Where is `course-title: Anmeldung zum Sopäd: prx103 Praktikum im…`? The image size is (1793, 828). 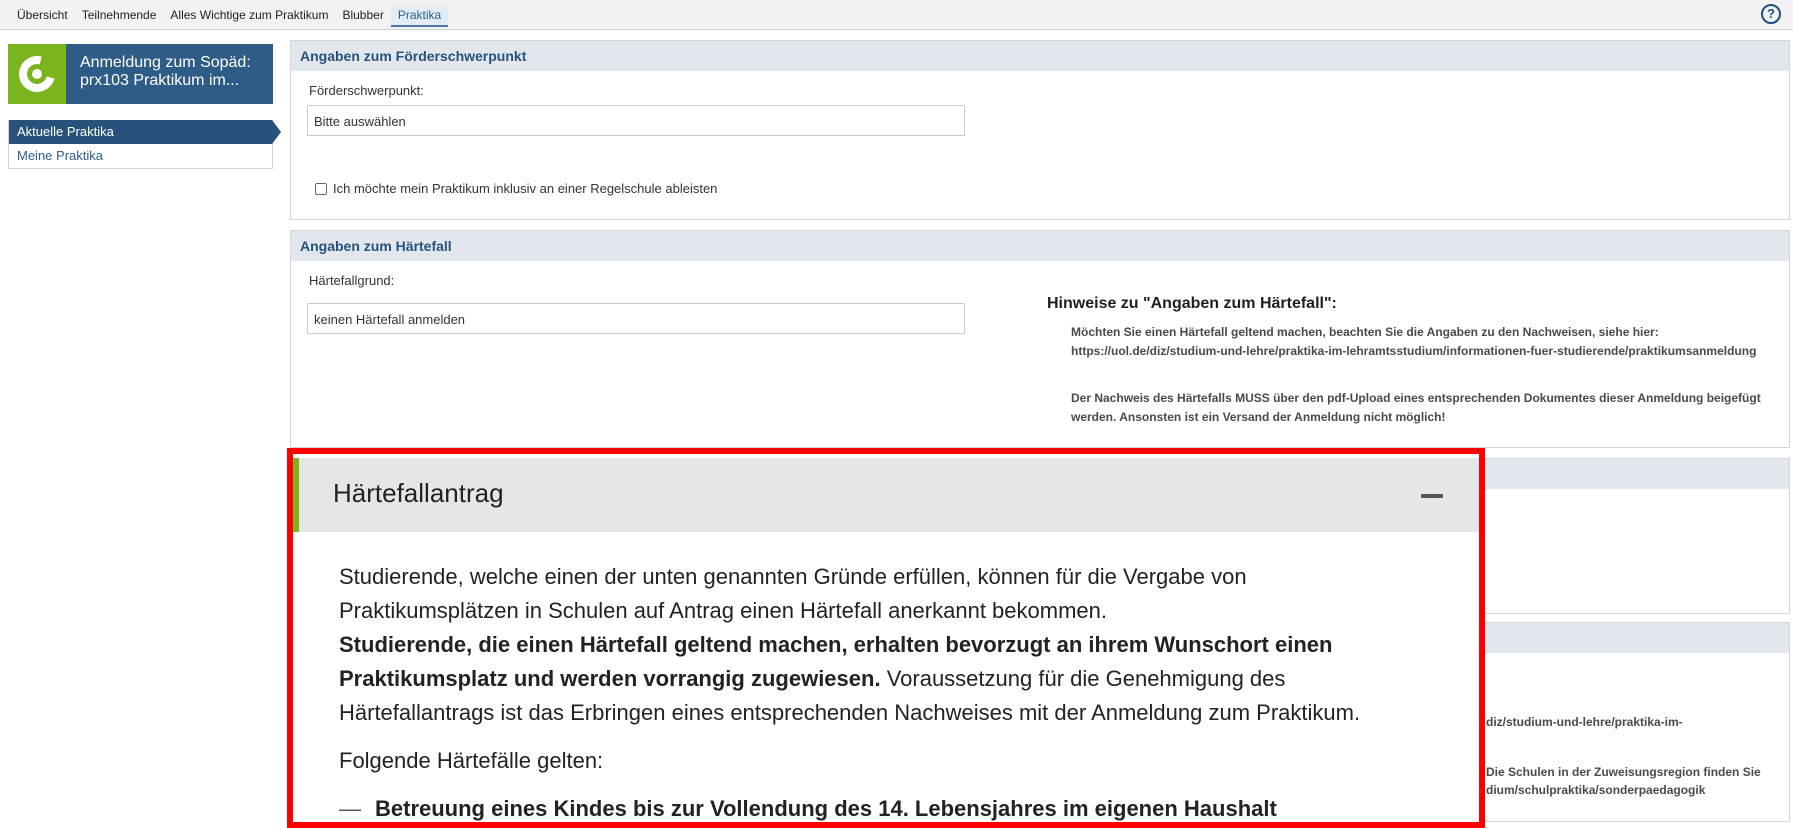 course-title: Anmeldung zum Sopäd: prx103 Praktikum im… is located at coordinates (165, 71).